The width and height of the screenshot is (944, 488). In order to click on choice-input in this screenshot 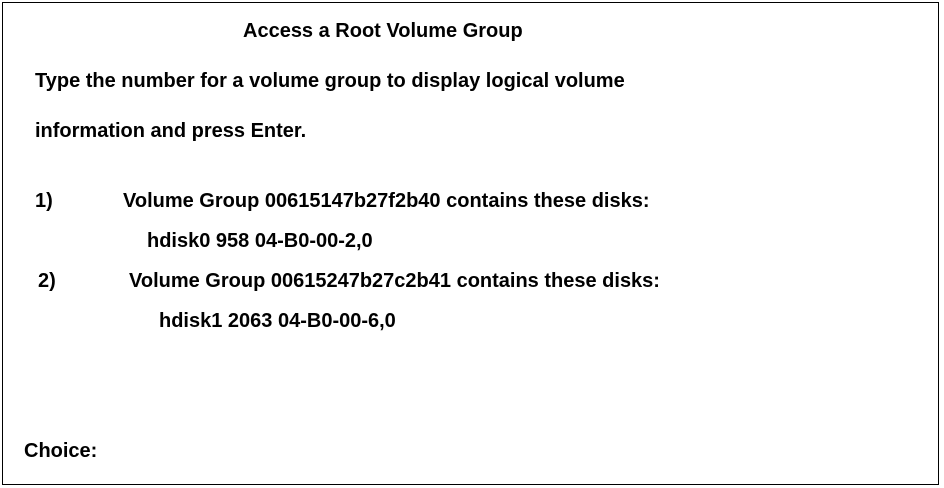, I will do `click(278, 451)`.